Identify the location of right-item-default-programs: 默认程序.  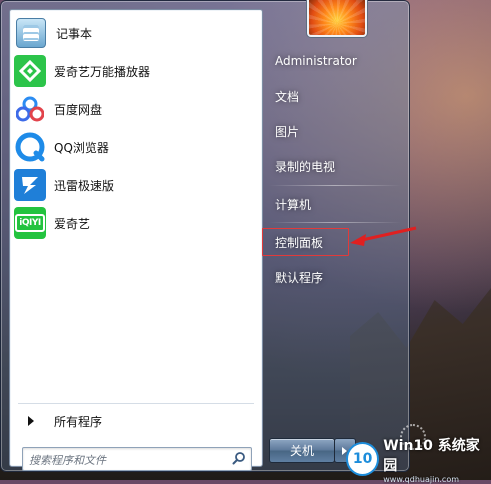
(333, 277).